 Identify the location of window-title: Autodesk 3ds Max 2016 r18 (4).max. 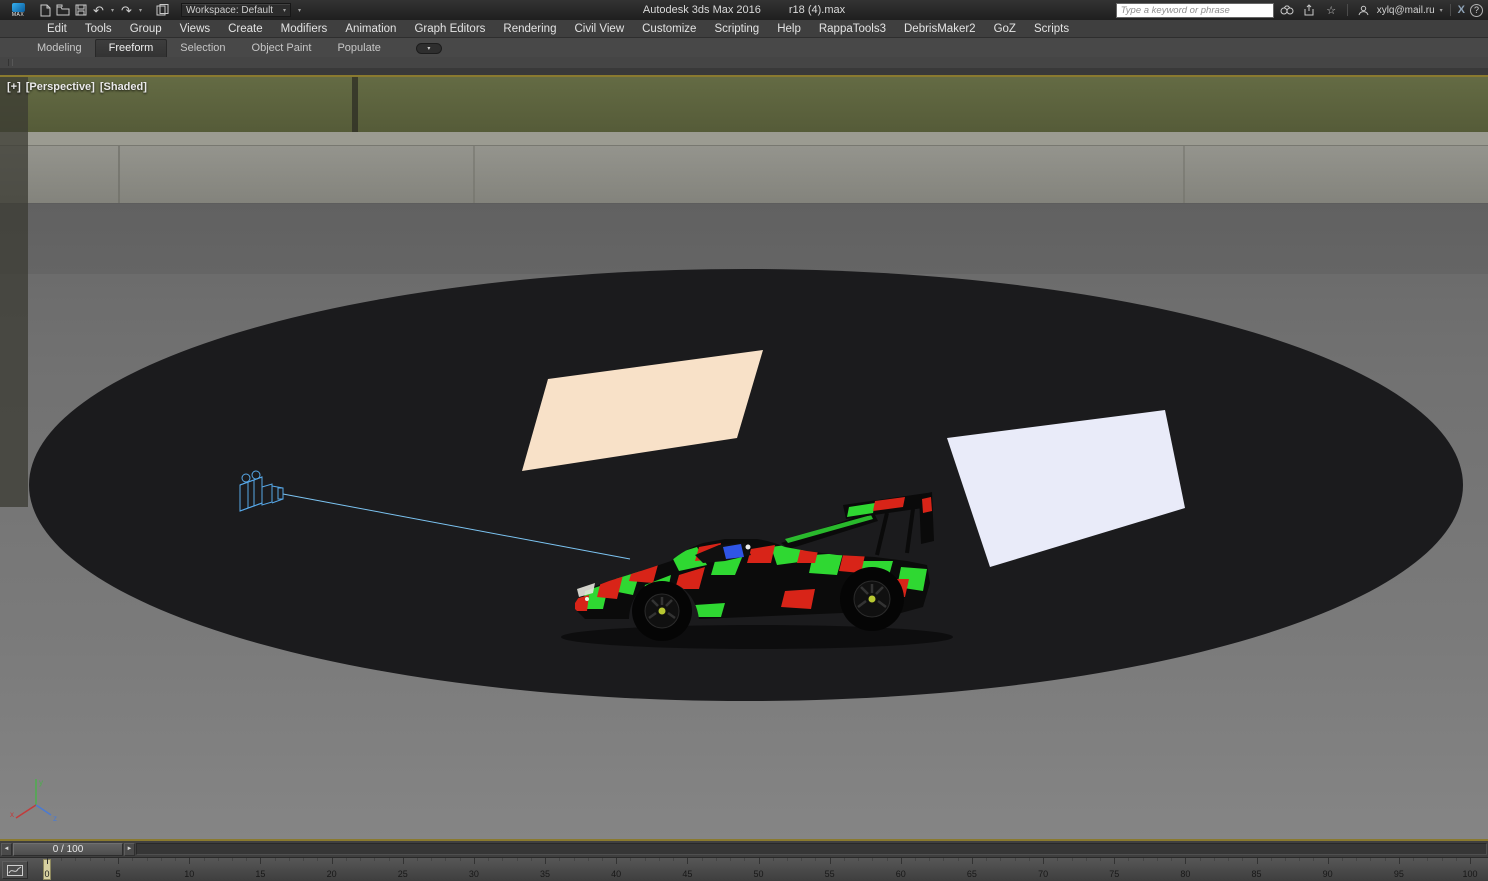
(744, 10).